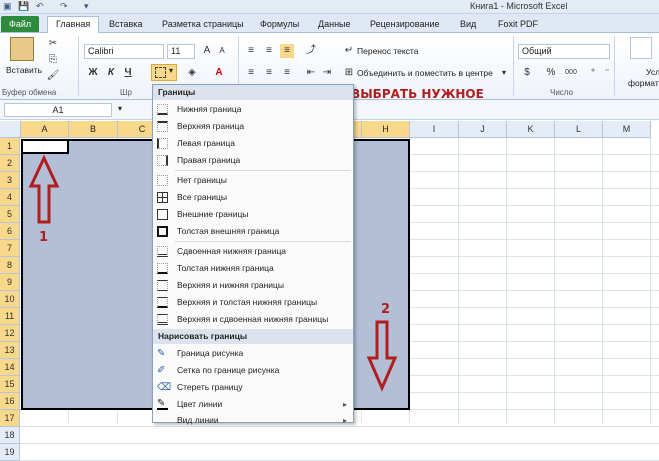  Describe the element at coordinates (20, 24) in the screenshot. I see `tab-file: Файл` at that location.